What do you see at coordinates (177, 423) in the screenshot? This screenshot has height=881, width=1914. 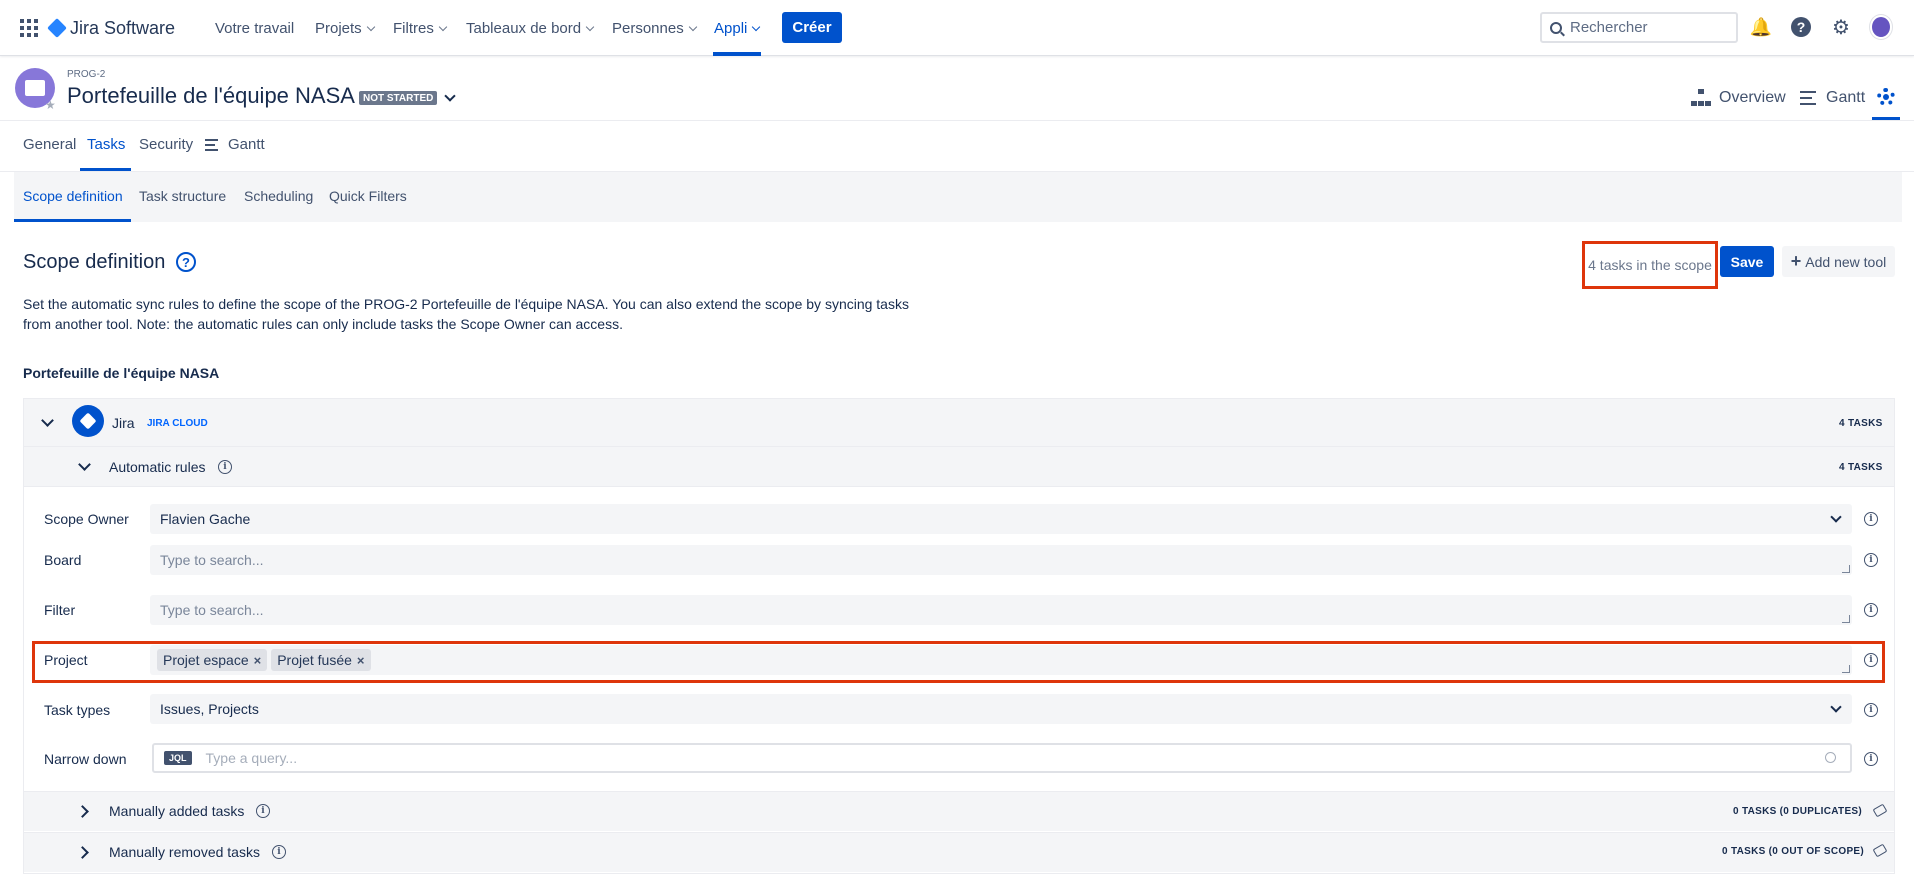 I see `tool-type-lozenge: JIRA CLOUD` at bounding box center [177, 423].